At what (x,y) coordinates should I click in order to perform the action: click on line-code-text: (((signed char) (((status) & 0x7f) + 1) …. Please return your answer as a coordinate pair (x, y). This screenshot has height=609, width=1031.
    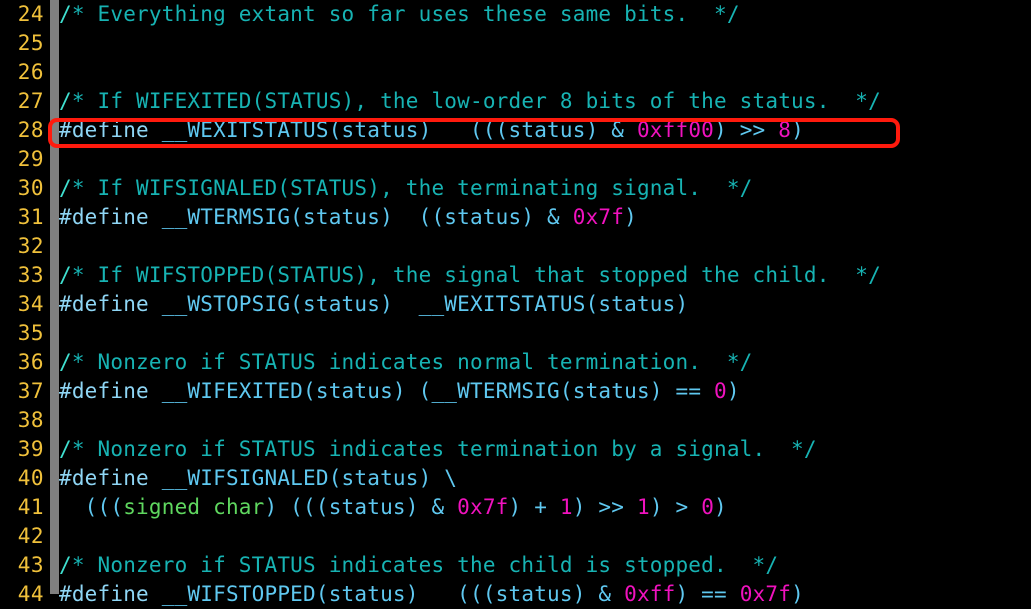
    Looking at the image, I should click on (385, 507).